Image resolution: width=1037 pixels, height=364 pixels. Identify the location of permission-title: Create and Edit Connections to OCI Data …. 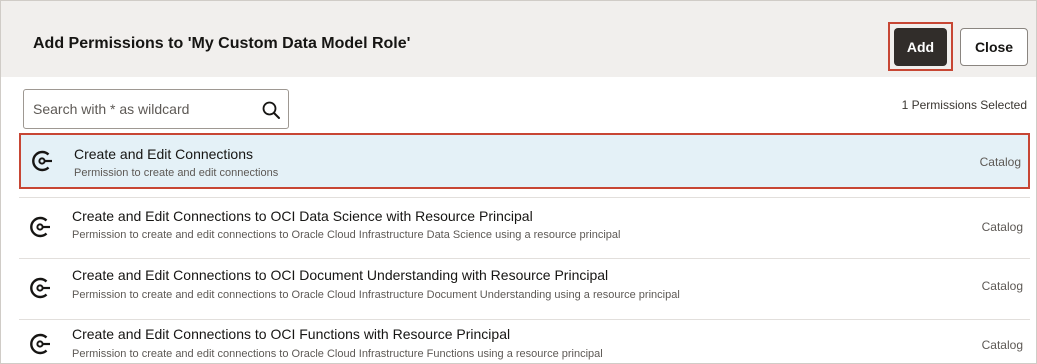
(302, 216).